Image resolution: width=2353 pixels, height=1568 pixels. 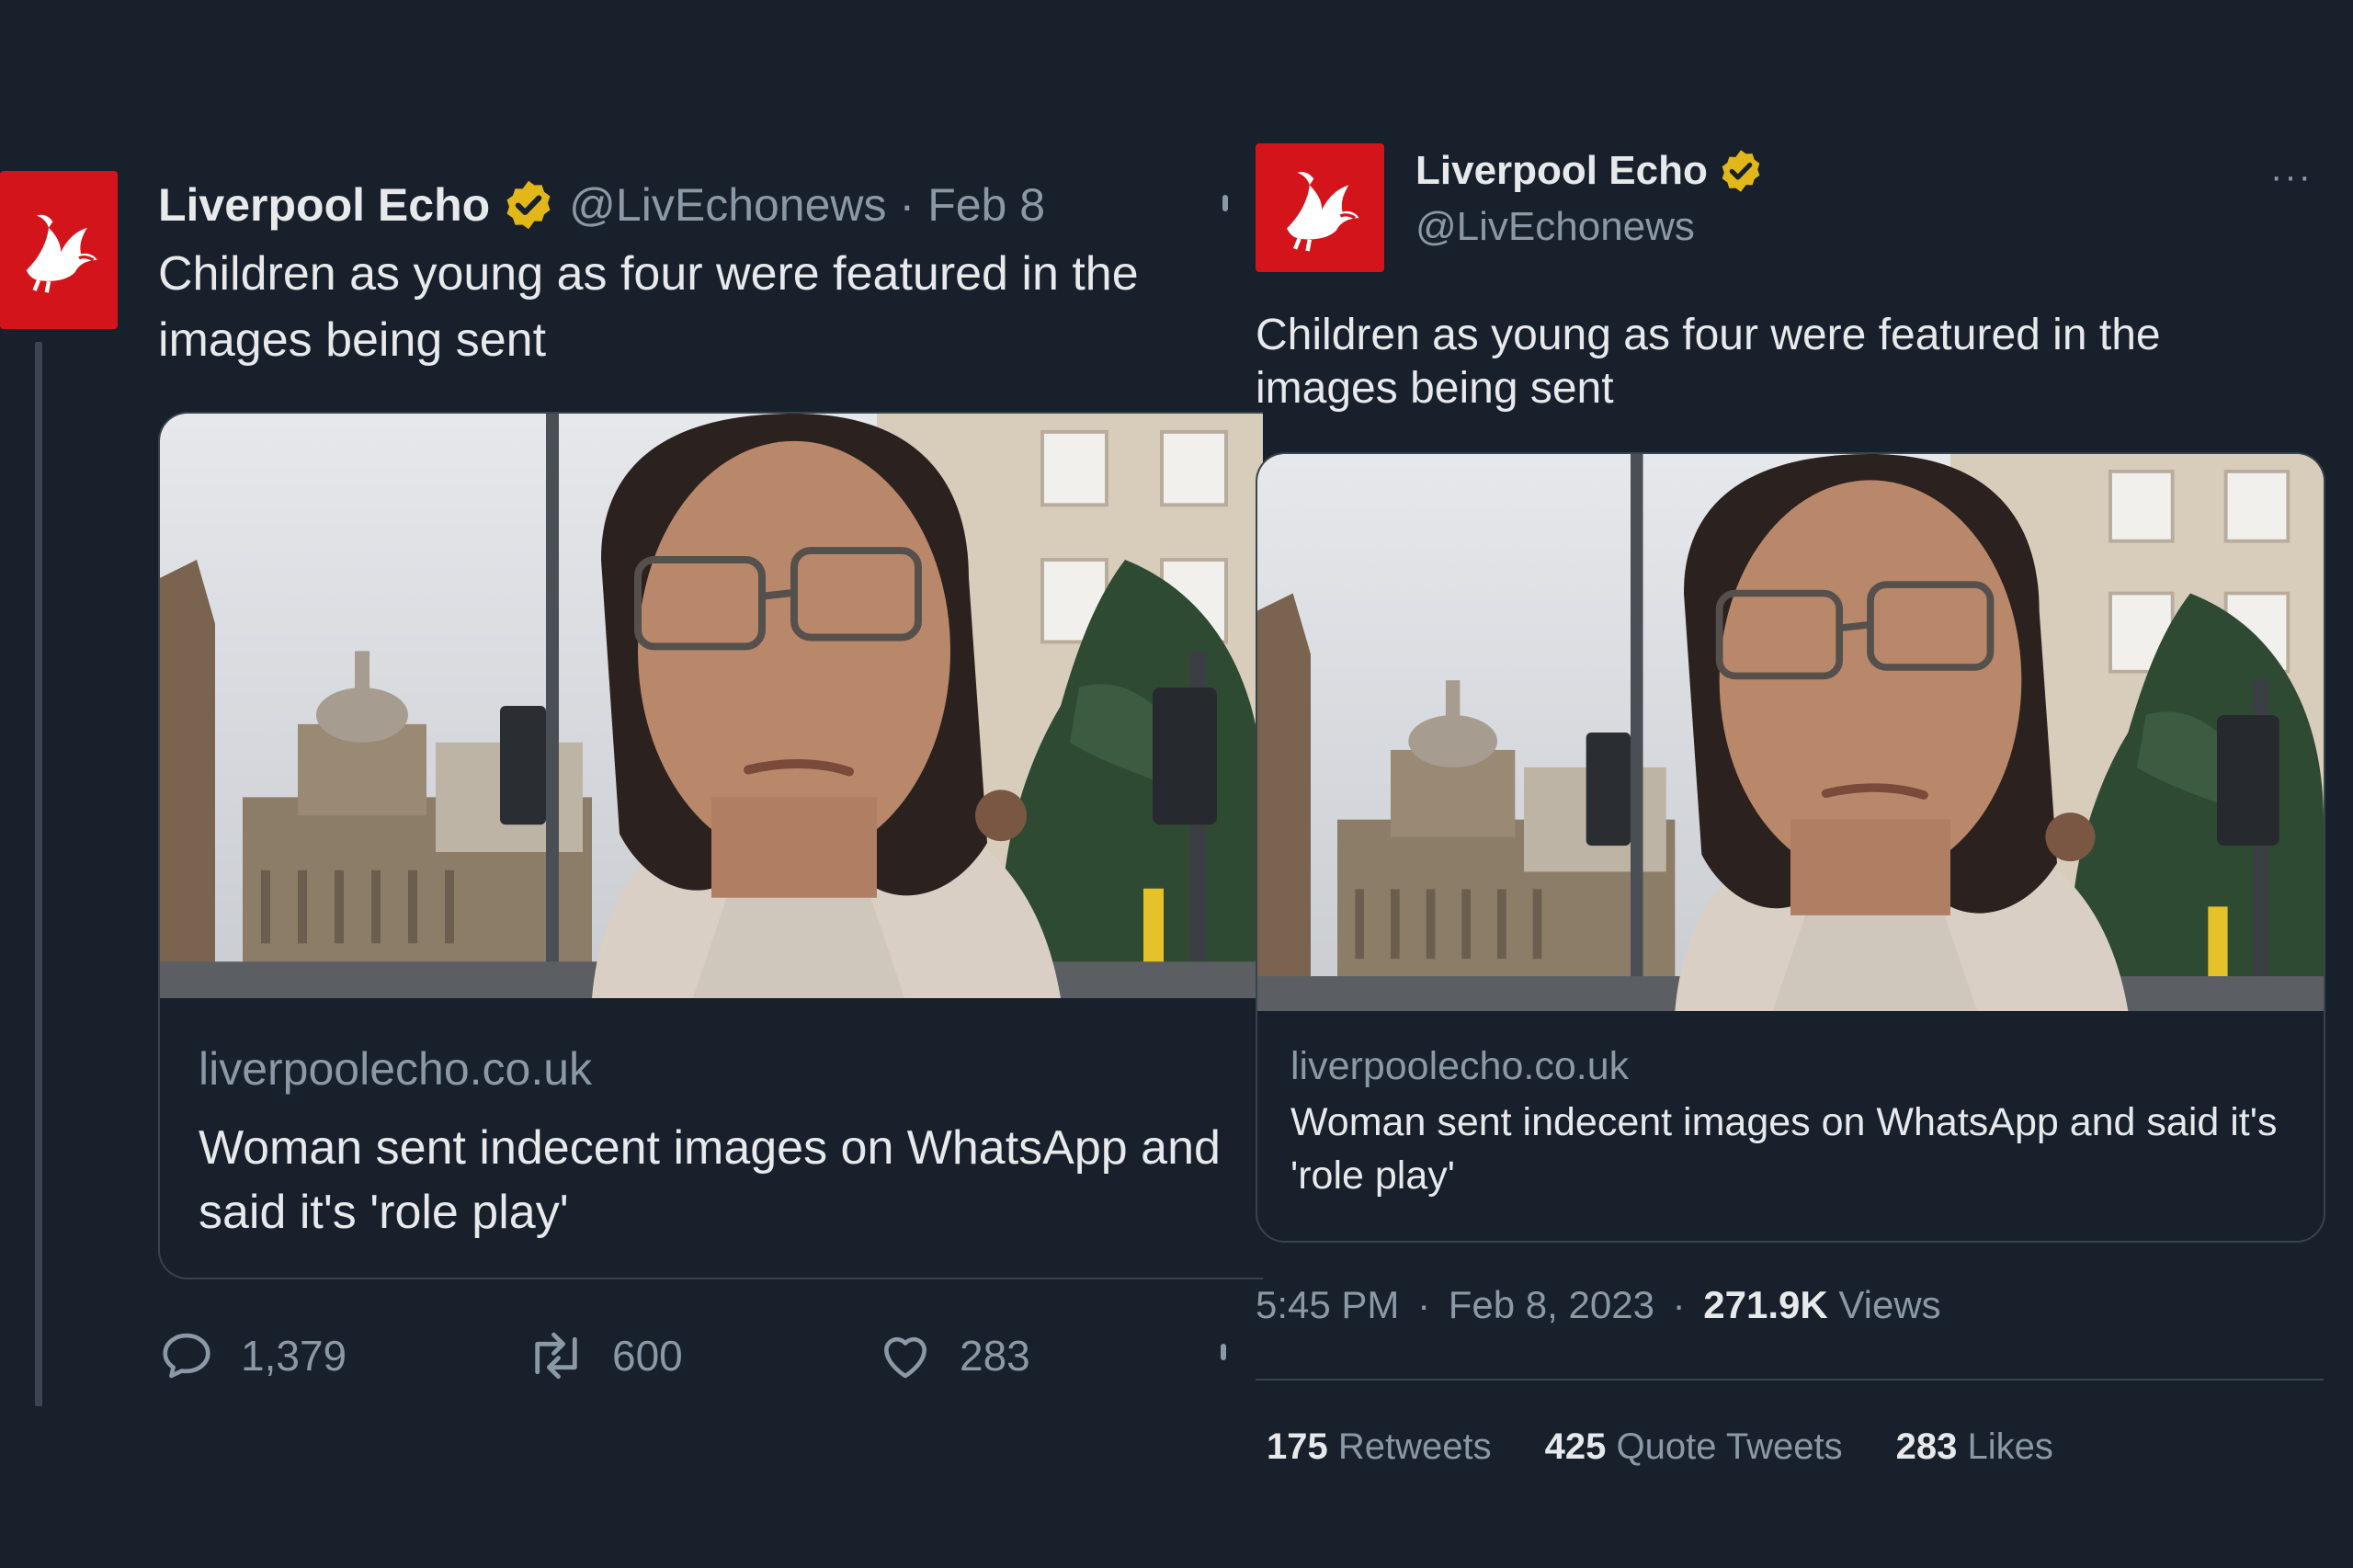 I want to click on views-label: Views, so click(x=1889, y=1304).